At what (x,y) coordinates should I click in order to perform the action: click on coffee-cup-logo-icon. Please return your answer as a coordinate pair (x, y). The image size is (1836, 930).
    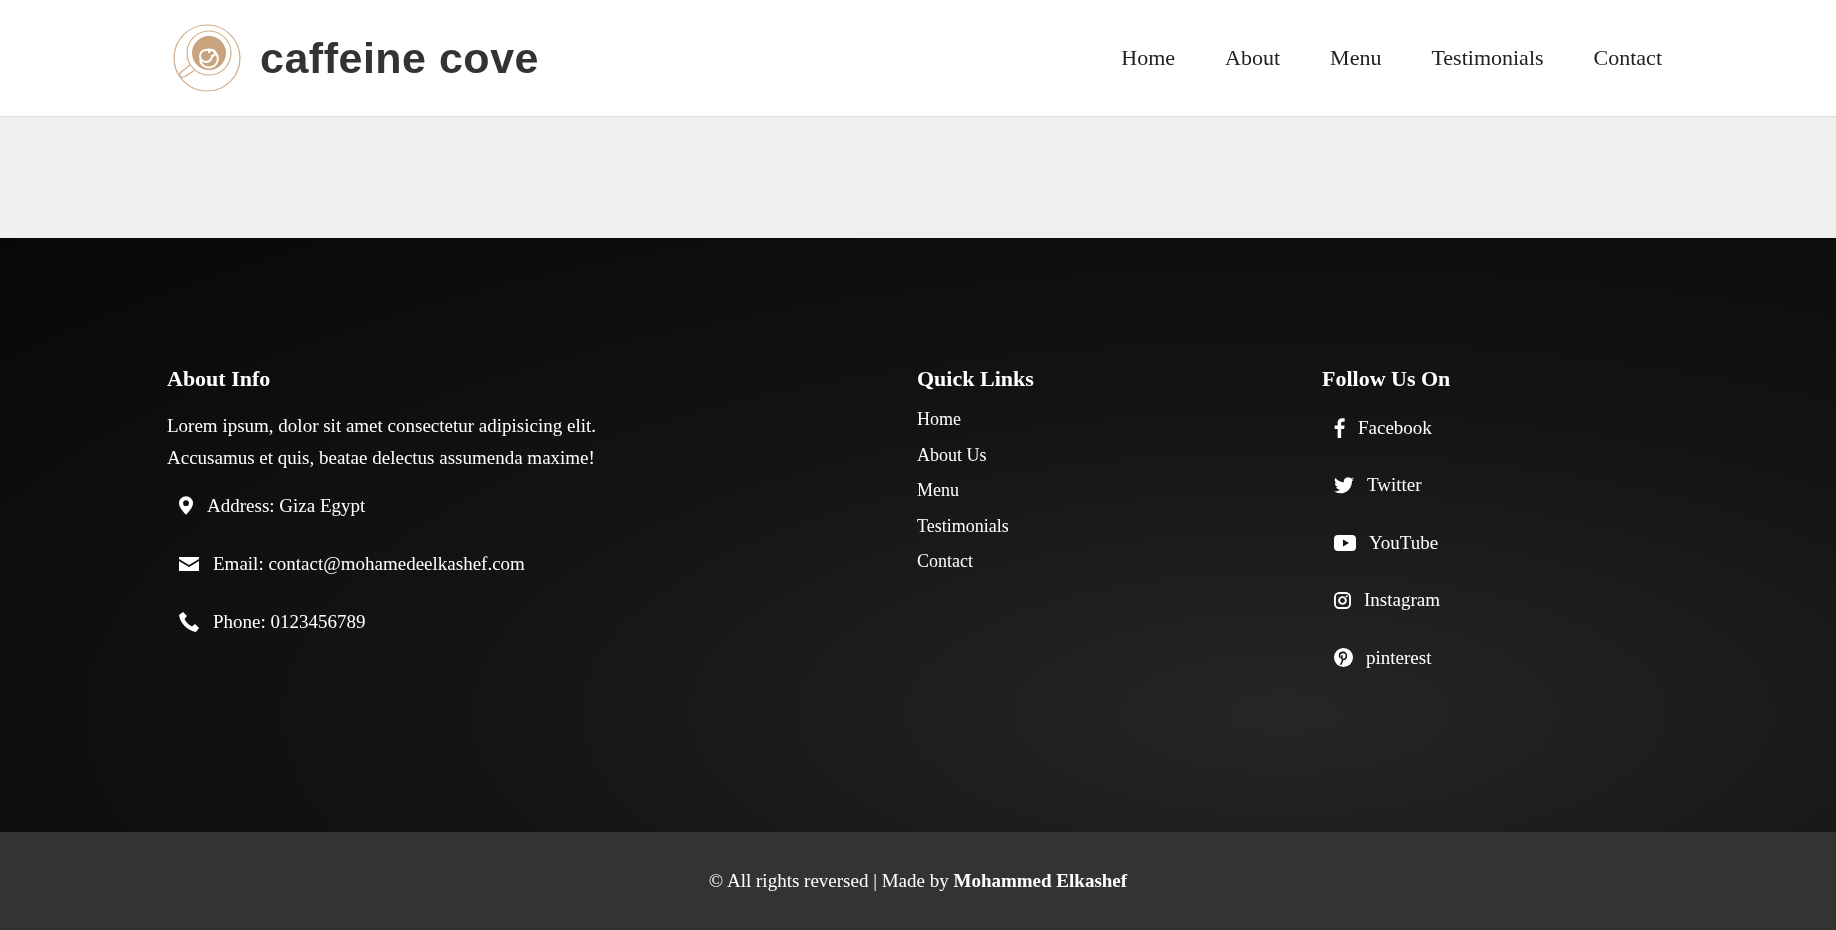
    Looking at the image, I should click on (207, 58).